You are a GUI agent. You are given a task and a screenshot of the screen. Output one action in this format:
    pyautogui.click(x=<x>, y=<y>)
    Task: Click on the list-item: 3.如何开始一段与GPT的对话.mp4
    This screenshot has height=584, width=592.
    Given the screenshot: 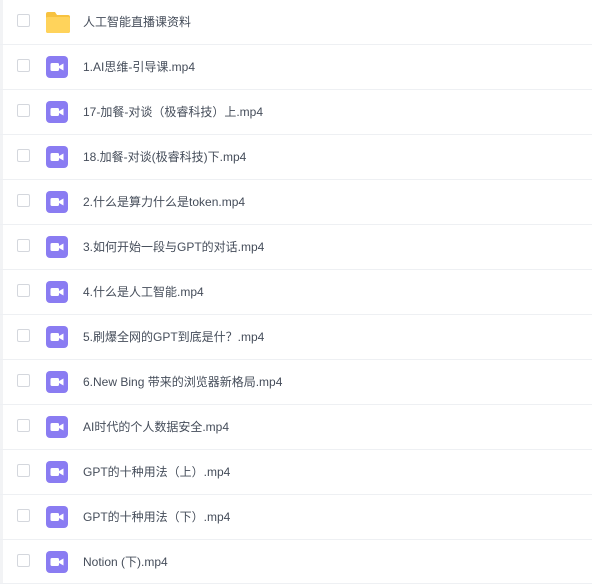 What is the action you would take?
    pyautogui.click(x=296, y=247)
    